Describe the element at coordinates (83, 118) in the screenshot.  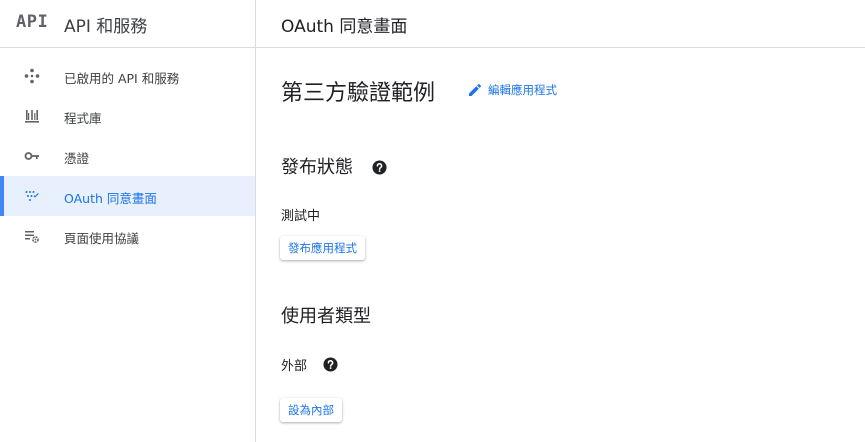
I see `sidebar-item-label: 程式庫` at that location.